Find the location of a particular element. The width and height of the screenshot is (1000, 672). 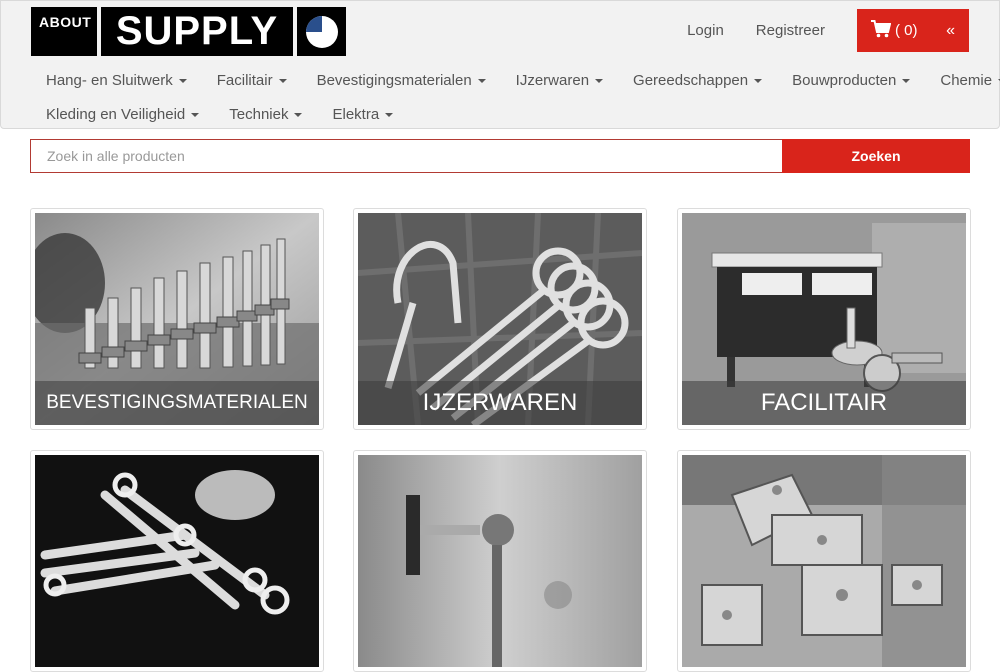

category-image: FACILITAIR is located at coordinates (824, 319).